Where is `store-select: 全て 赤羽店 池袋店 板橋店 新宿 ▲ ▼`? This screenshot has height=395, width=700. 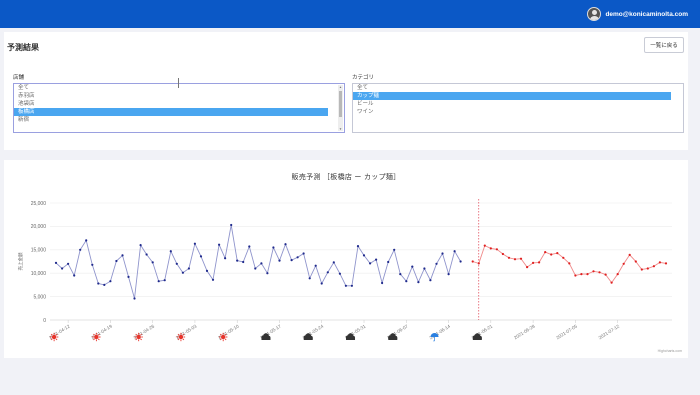 store-select: 全て 赤羽店 池袋店 板橋店 新宿 ▲ ▼ is located at coordinates (179, 108).